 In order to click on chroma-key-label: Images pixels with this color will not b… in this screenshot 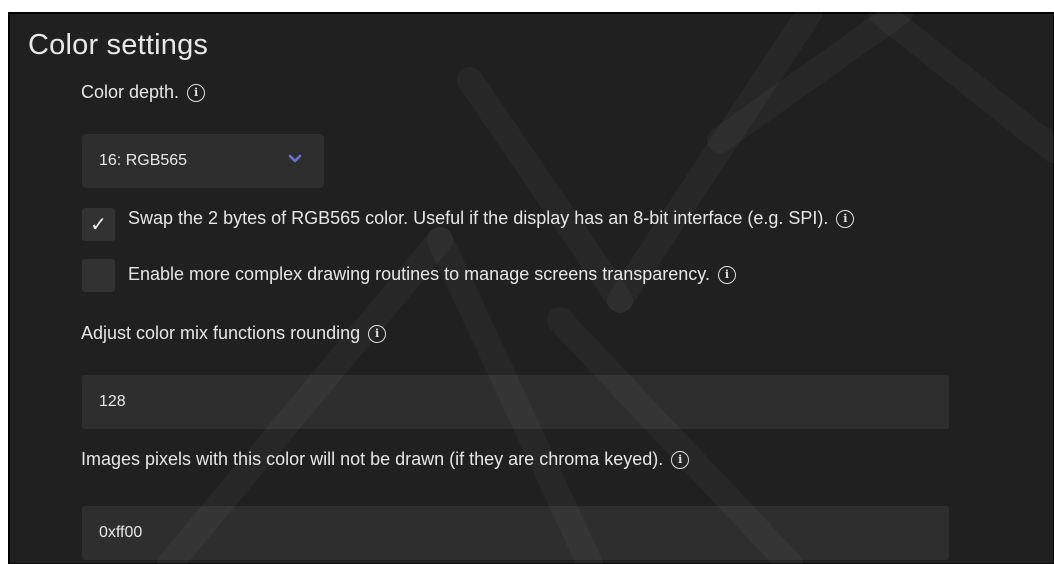, I will do `click(372, 459)`.